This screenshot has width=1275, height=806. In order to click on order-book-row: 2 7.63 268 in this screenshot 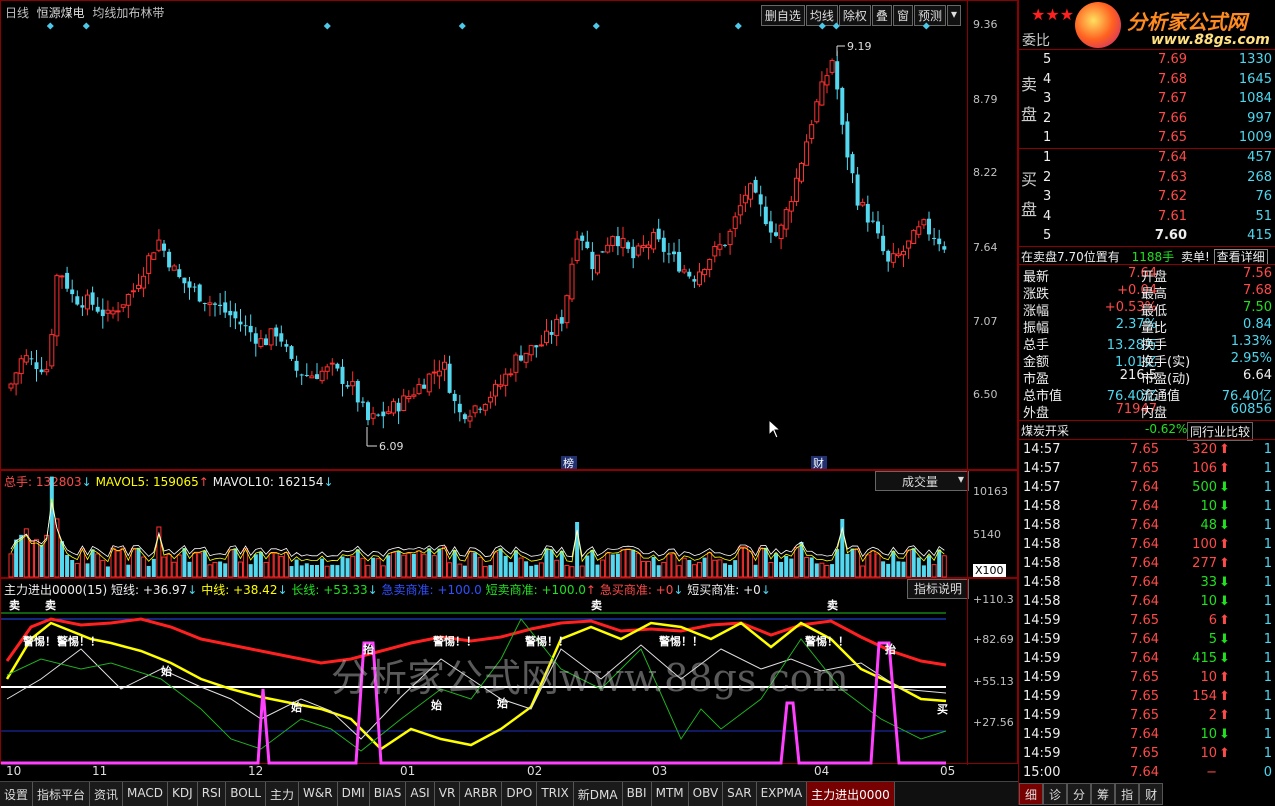, I will do `click(1147, 179)`.